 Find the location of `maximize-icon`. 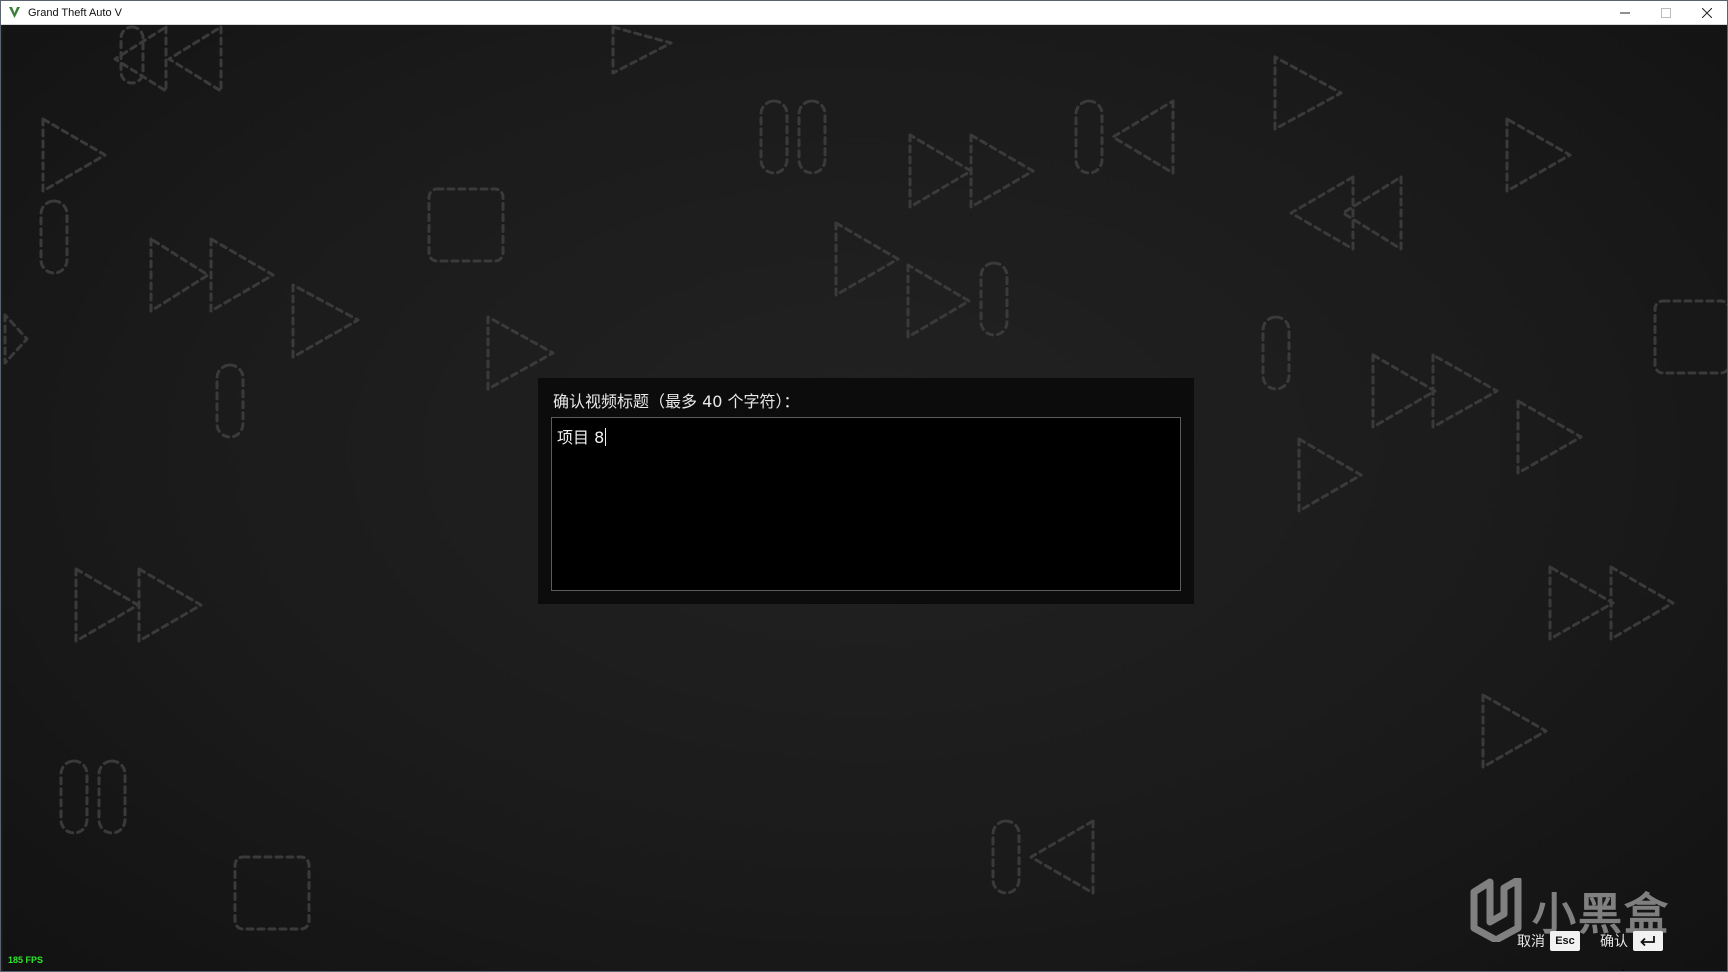

maximize-icon is located at coordinates (1665, 12).